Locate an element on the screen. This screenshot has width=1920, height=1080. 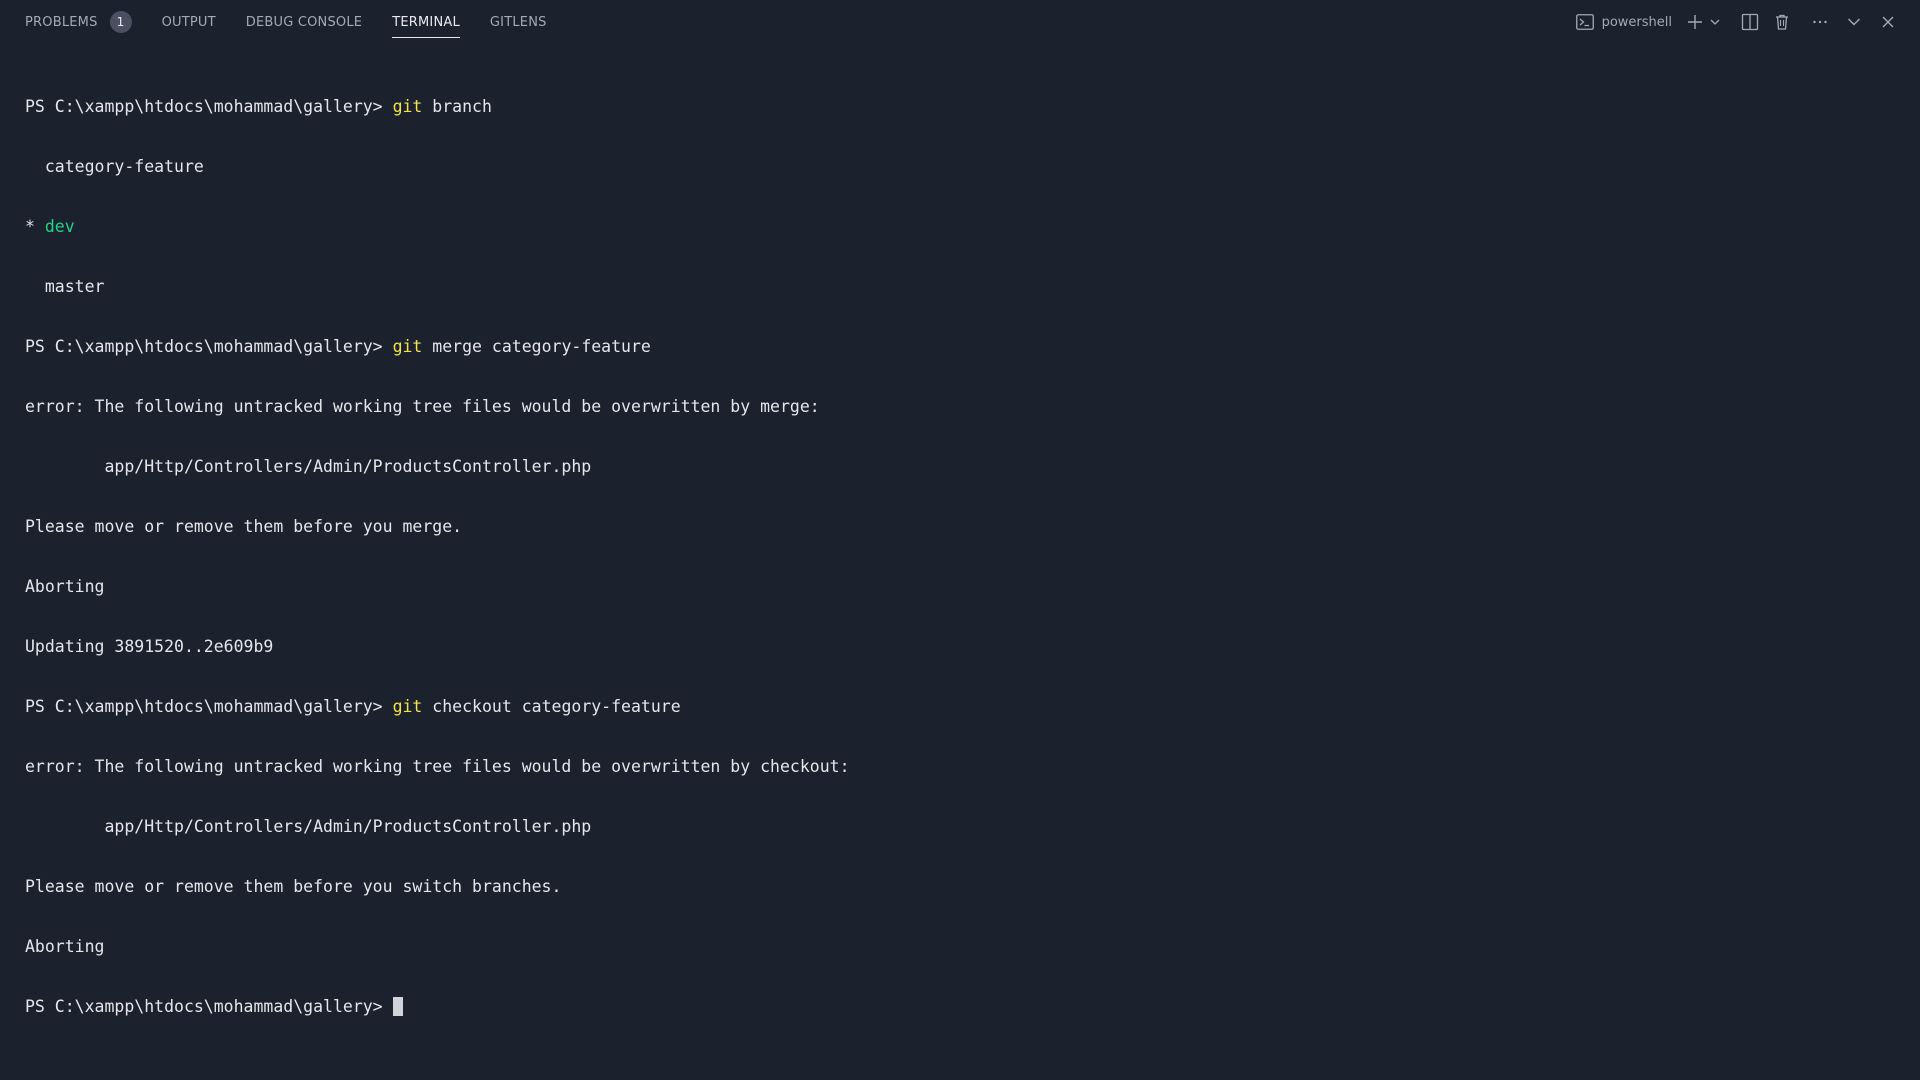
tab-debug-console: DEBUG CONSOLE is located at coordinates (304, 22).